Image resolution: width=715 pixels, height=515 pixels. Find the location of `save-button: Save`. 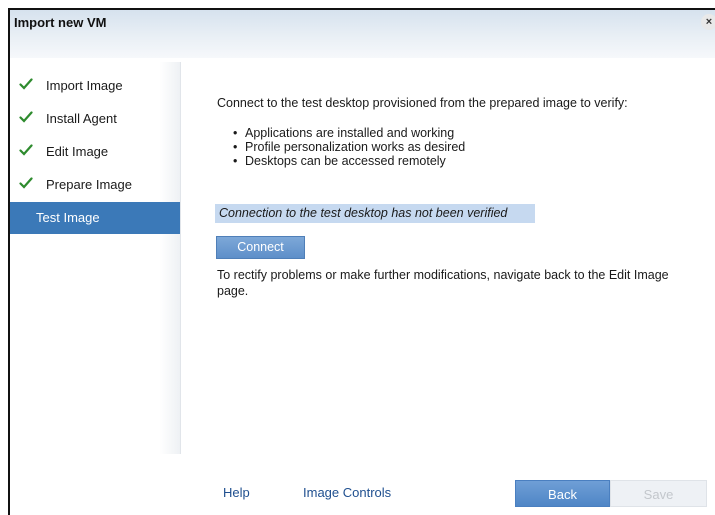

save-button: Save is located at coordinates (658, 493).